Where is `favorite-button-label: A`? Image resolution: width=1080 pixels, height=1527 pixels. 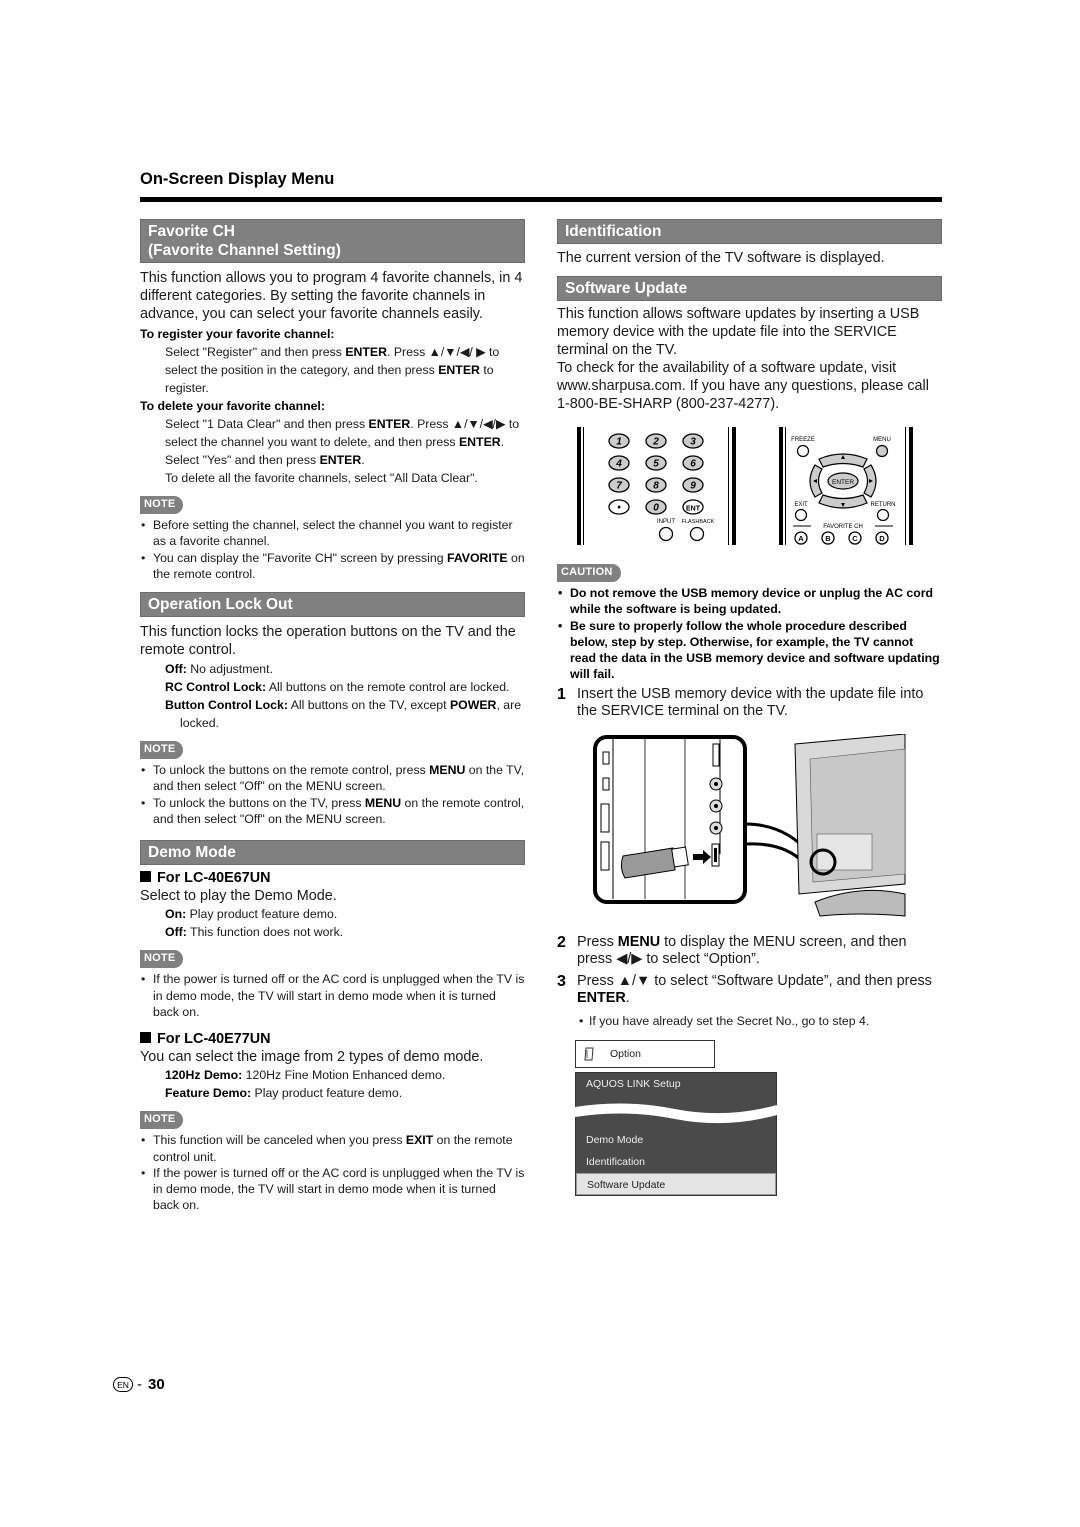 favorite-button-label: A is located at coordinates (801, 538).